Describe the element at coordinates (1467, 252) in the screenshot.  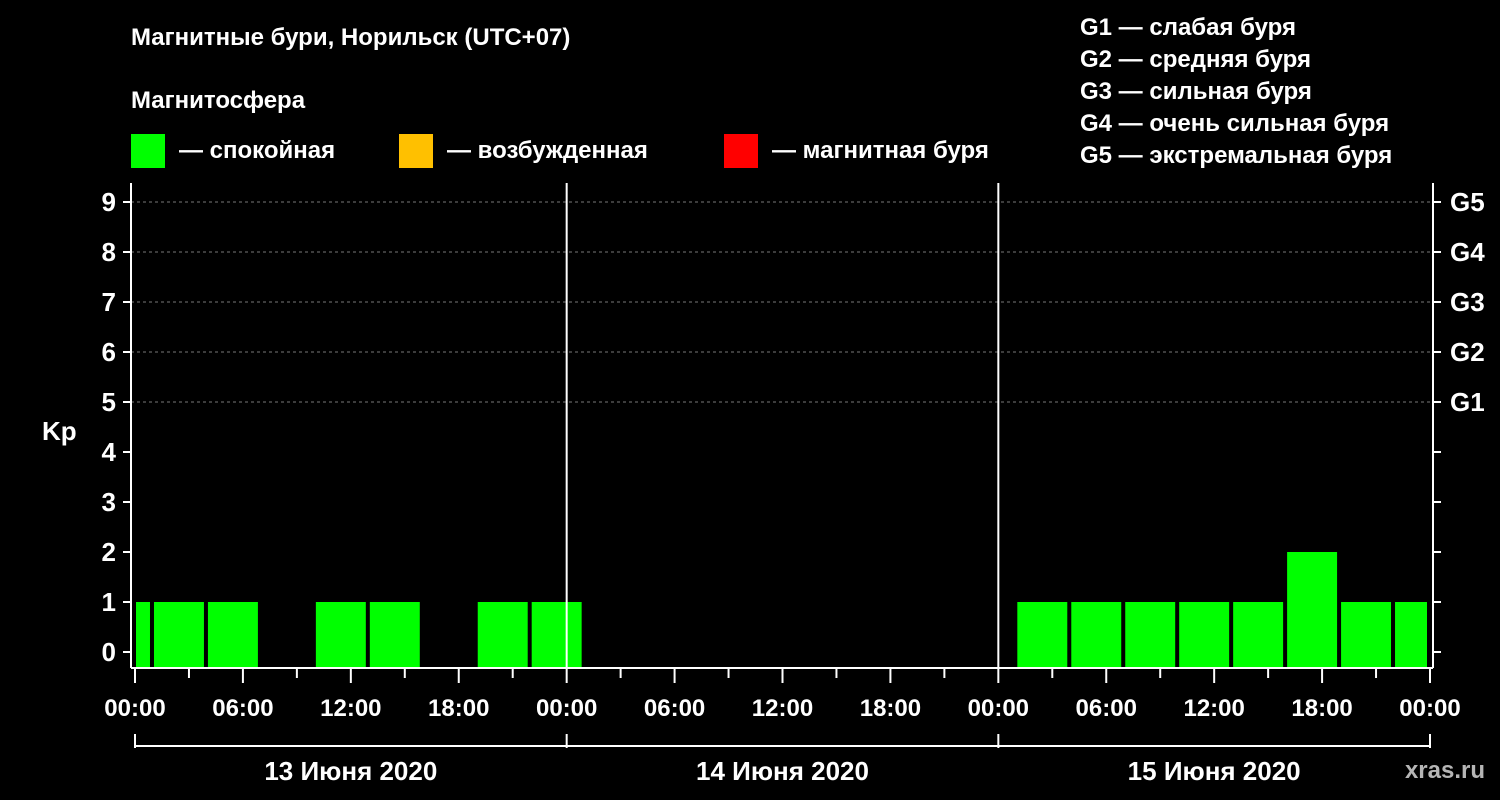
I see `g-level-label: G4` at that location.